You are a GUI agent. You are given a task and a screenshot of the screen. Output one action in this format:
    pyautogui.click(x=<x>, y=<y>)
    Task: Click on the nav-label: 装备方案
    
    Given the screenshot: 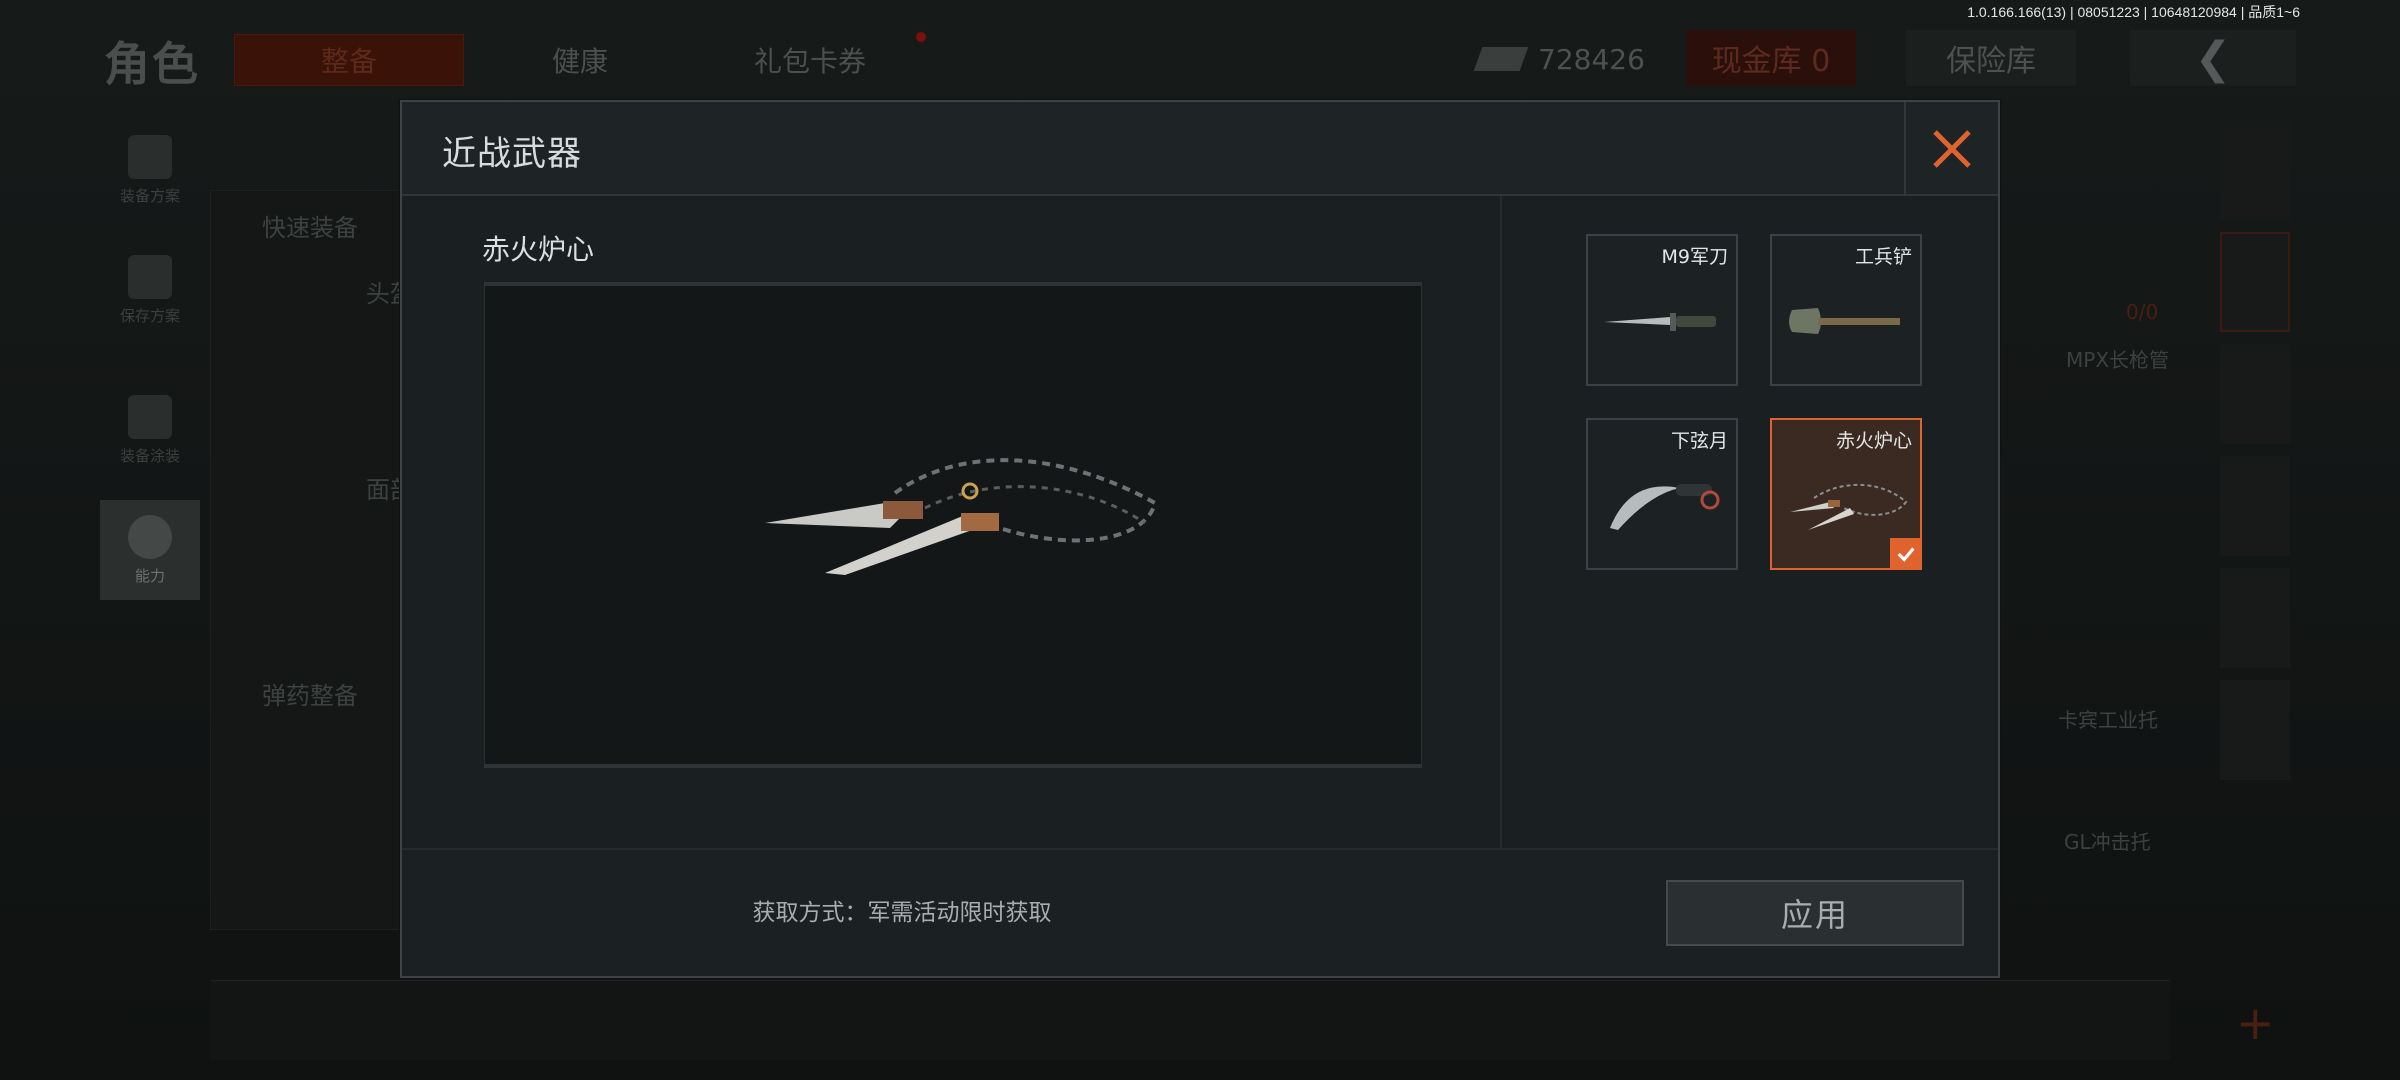 What is the action you would take?
    pyautogui.click(x=149, y=195)
    